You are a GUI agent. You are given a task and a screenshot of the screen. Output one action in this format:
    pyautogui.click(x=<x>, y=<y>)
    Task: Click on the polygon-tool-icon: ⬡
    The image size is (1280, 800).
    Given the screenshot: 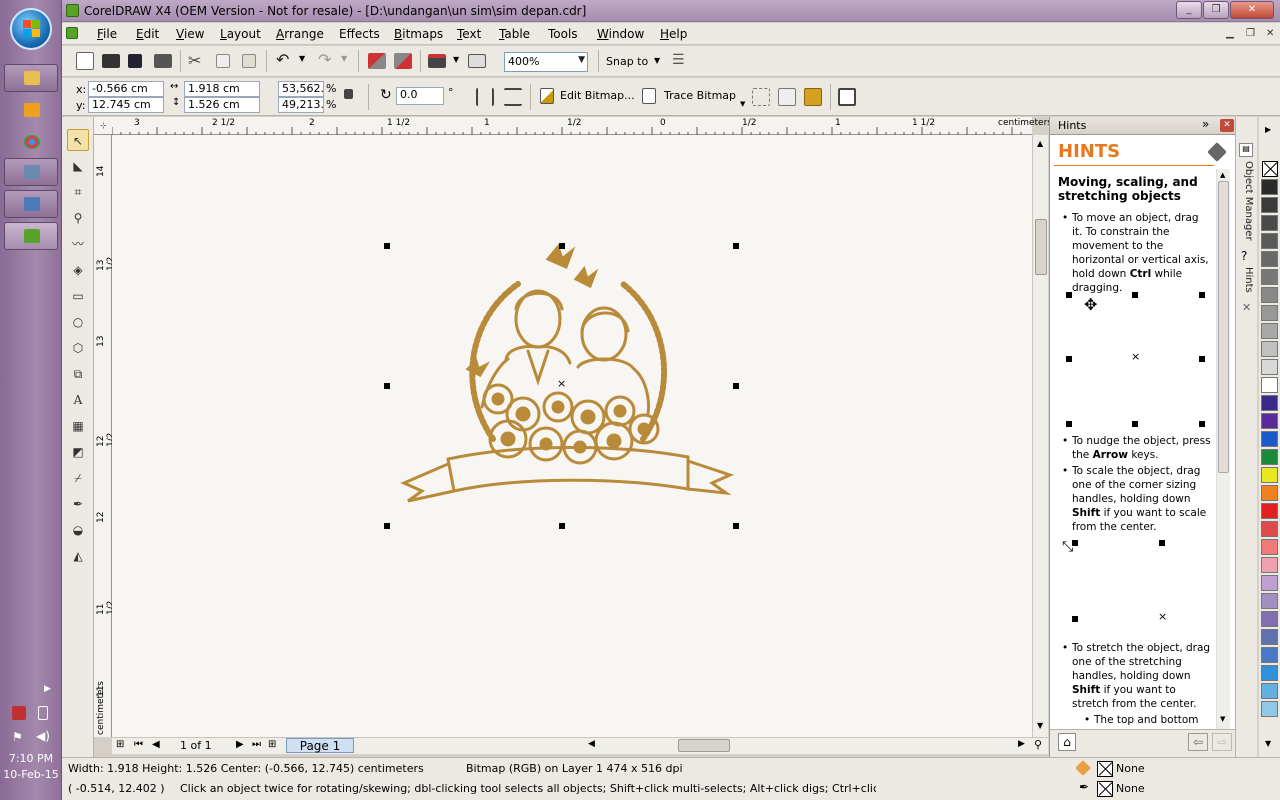 What is the action you would take?
    pyautogui.click(x=78, y=348)
    